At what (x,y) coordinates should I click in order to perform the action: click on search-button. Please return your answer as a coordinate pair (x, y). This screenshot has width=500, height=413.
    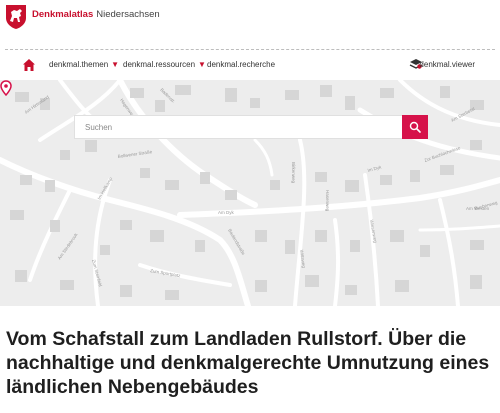
    Looking at the image, I should click on (415, 127).